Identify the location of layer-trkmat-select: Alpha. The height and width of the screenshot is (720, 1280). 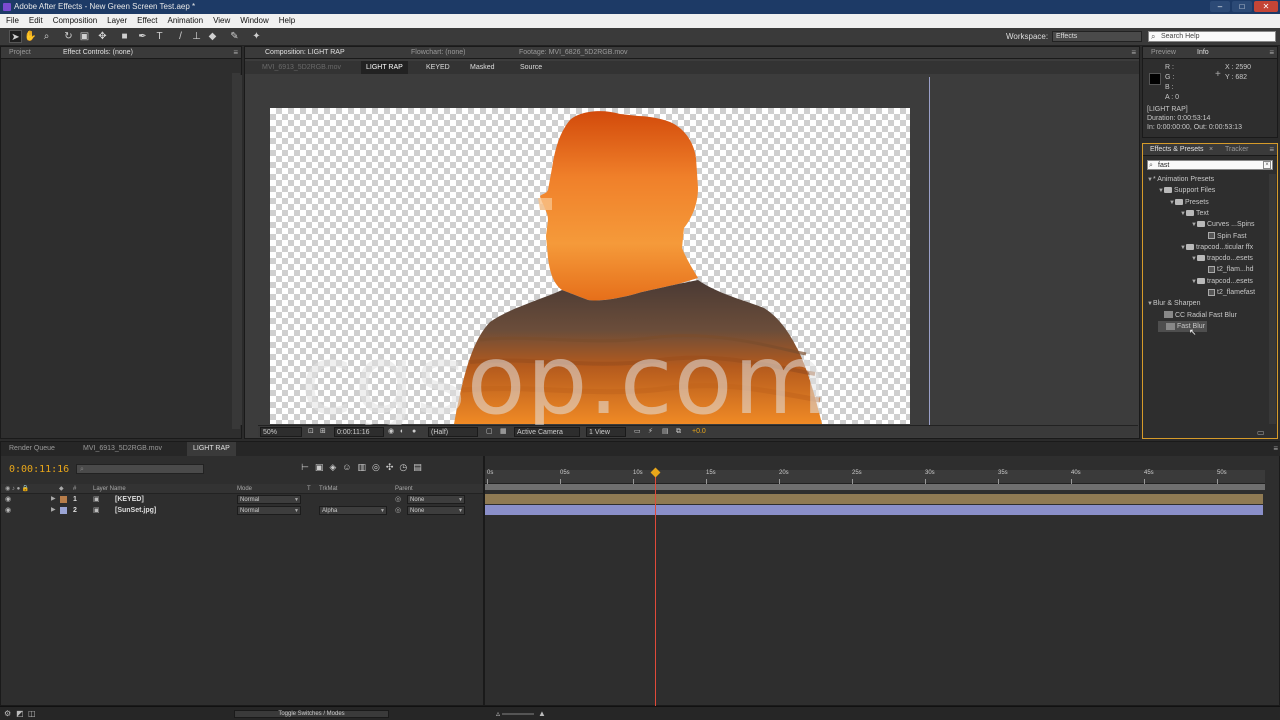
(353, 510).